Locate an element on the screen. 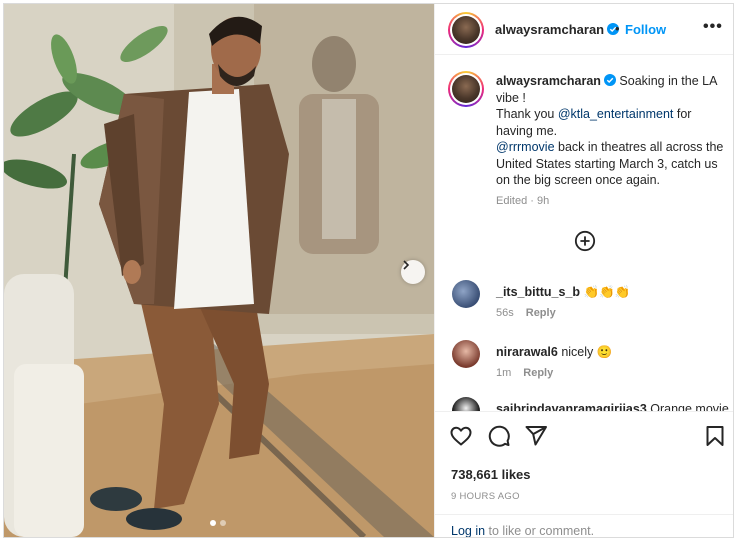 The width and height of the screenshot is (739, 541). caption-time: 9h is located at coordinates (543, 201).